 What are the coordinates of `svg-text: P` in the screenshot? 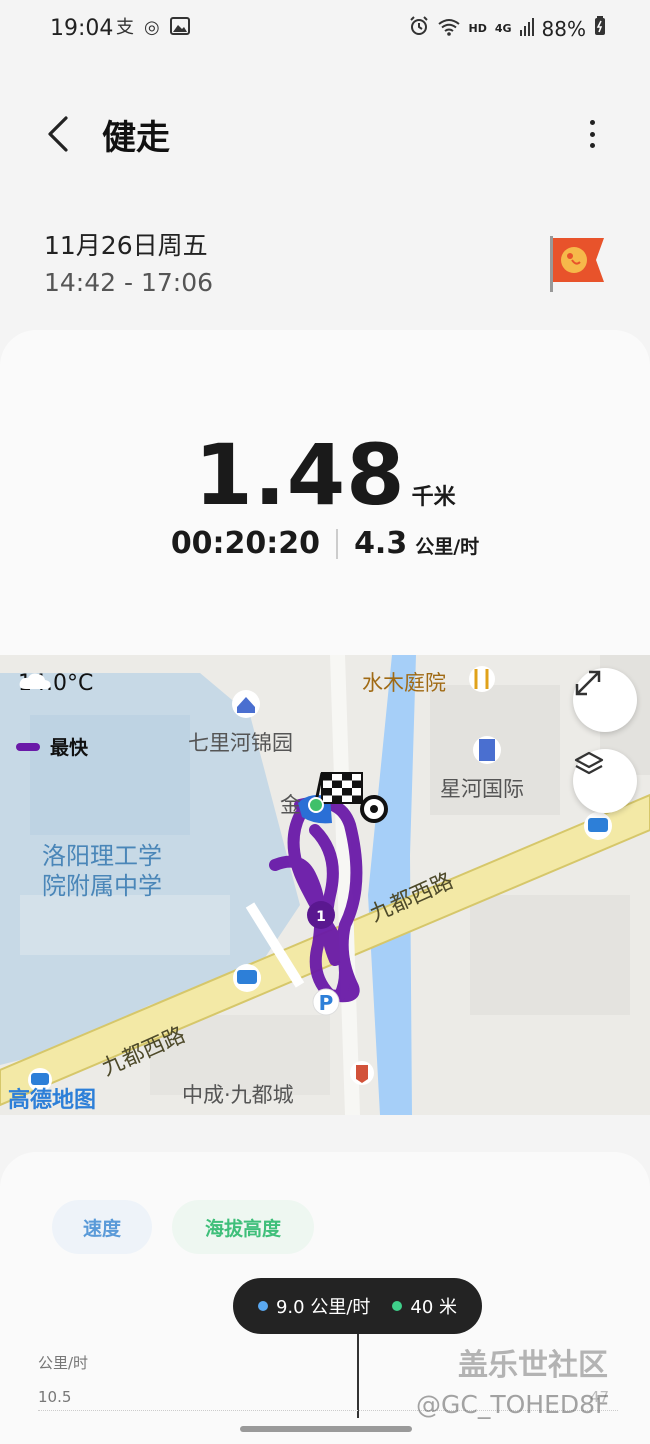 It's located at (326, 1003).